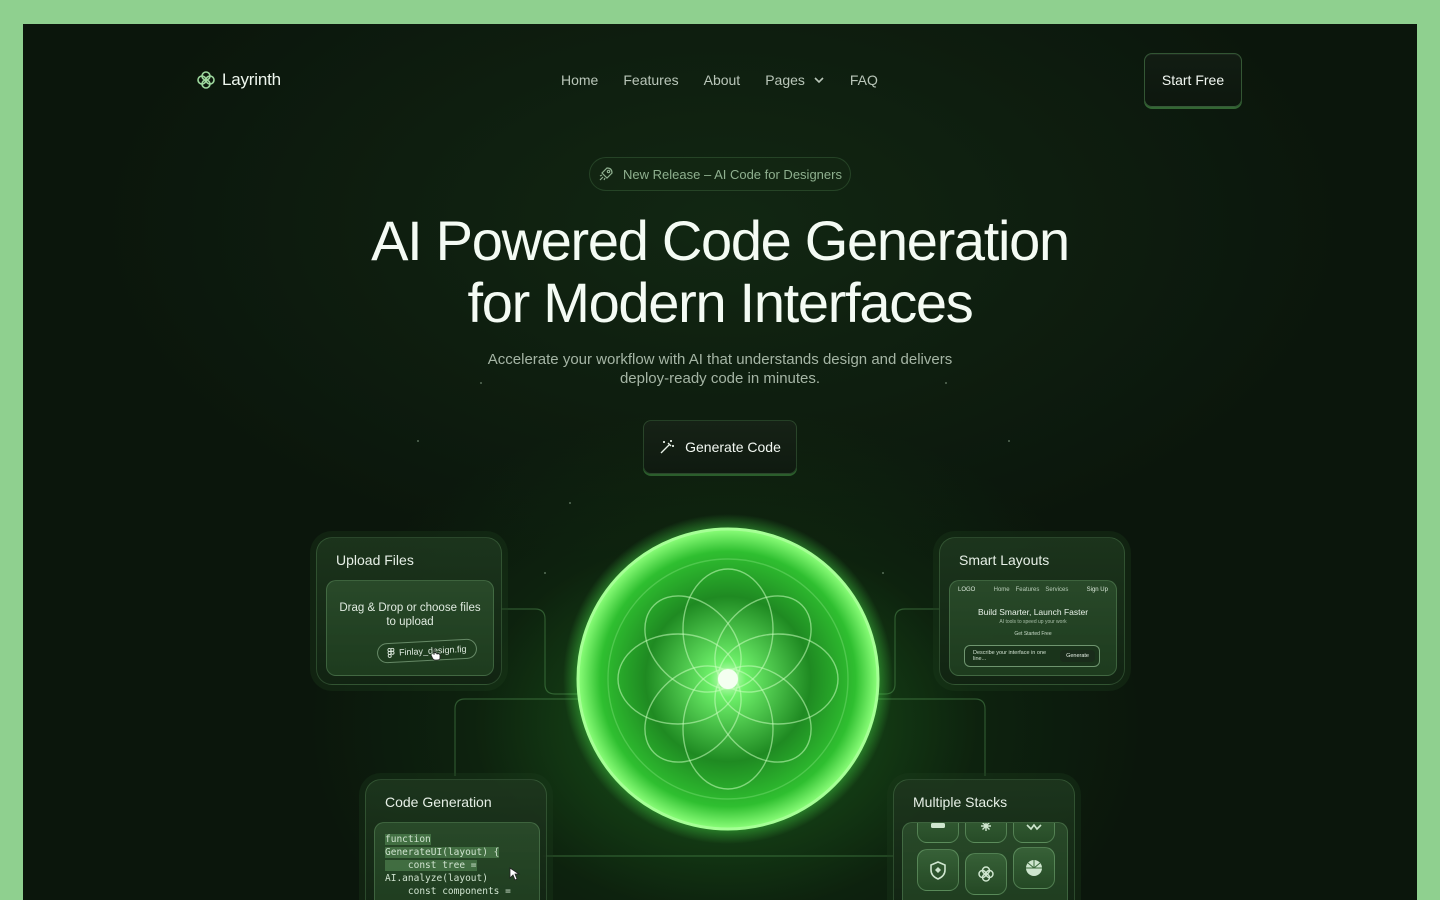  I want to click on clover-icon, so click(986, 874).